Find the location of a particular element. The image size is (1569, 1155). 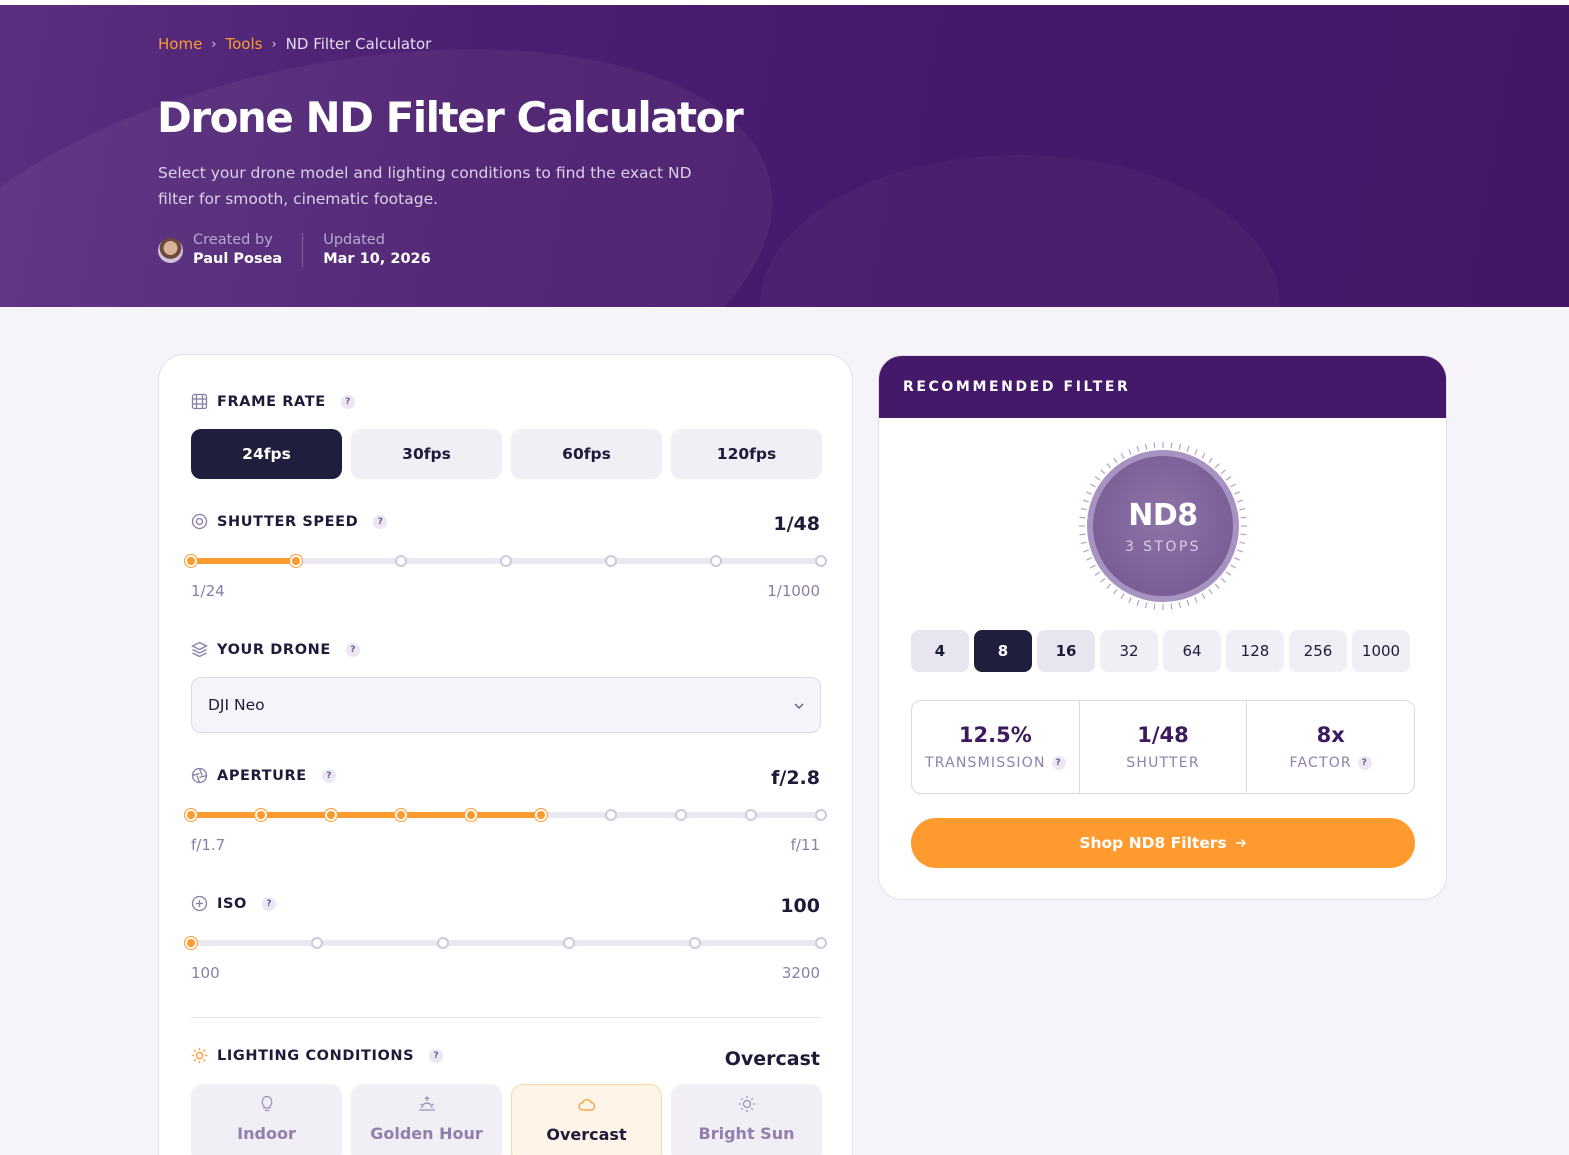

iso-slider is located at coordinates (506, 943).